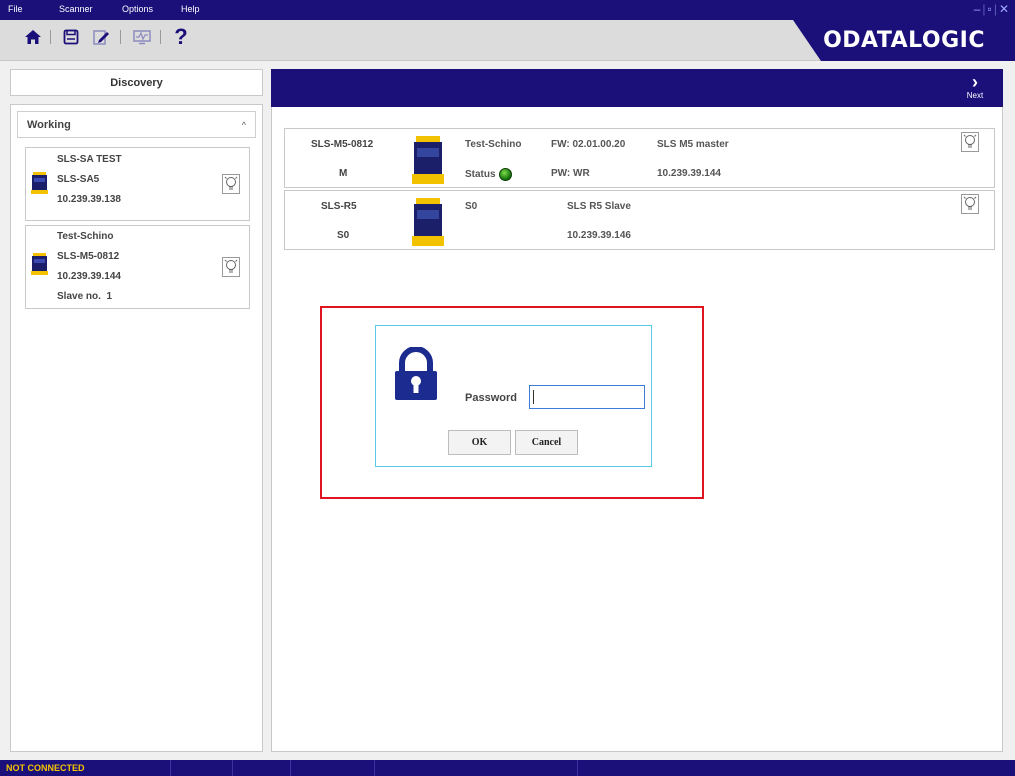 The height and width of the screenshot is (776, 1015). What do you see at coordinates (975, 95) in the screenshot?
I see `next-label: Next` at bounding box center [975, 95].